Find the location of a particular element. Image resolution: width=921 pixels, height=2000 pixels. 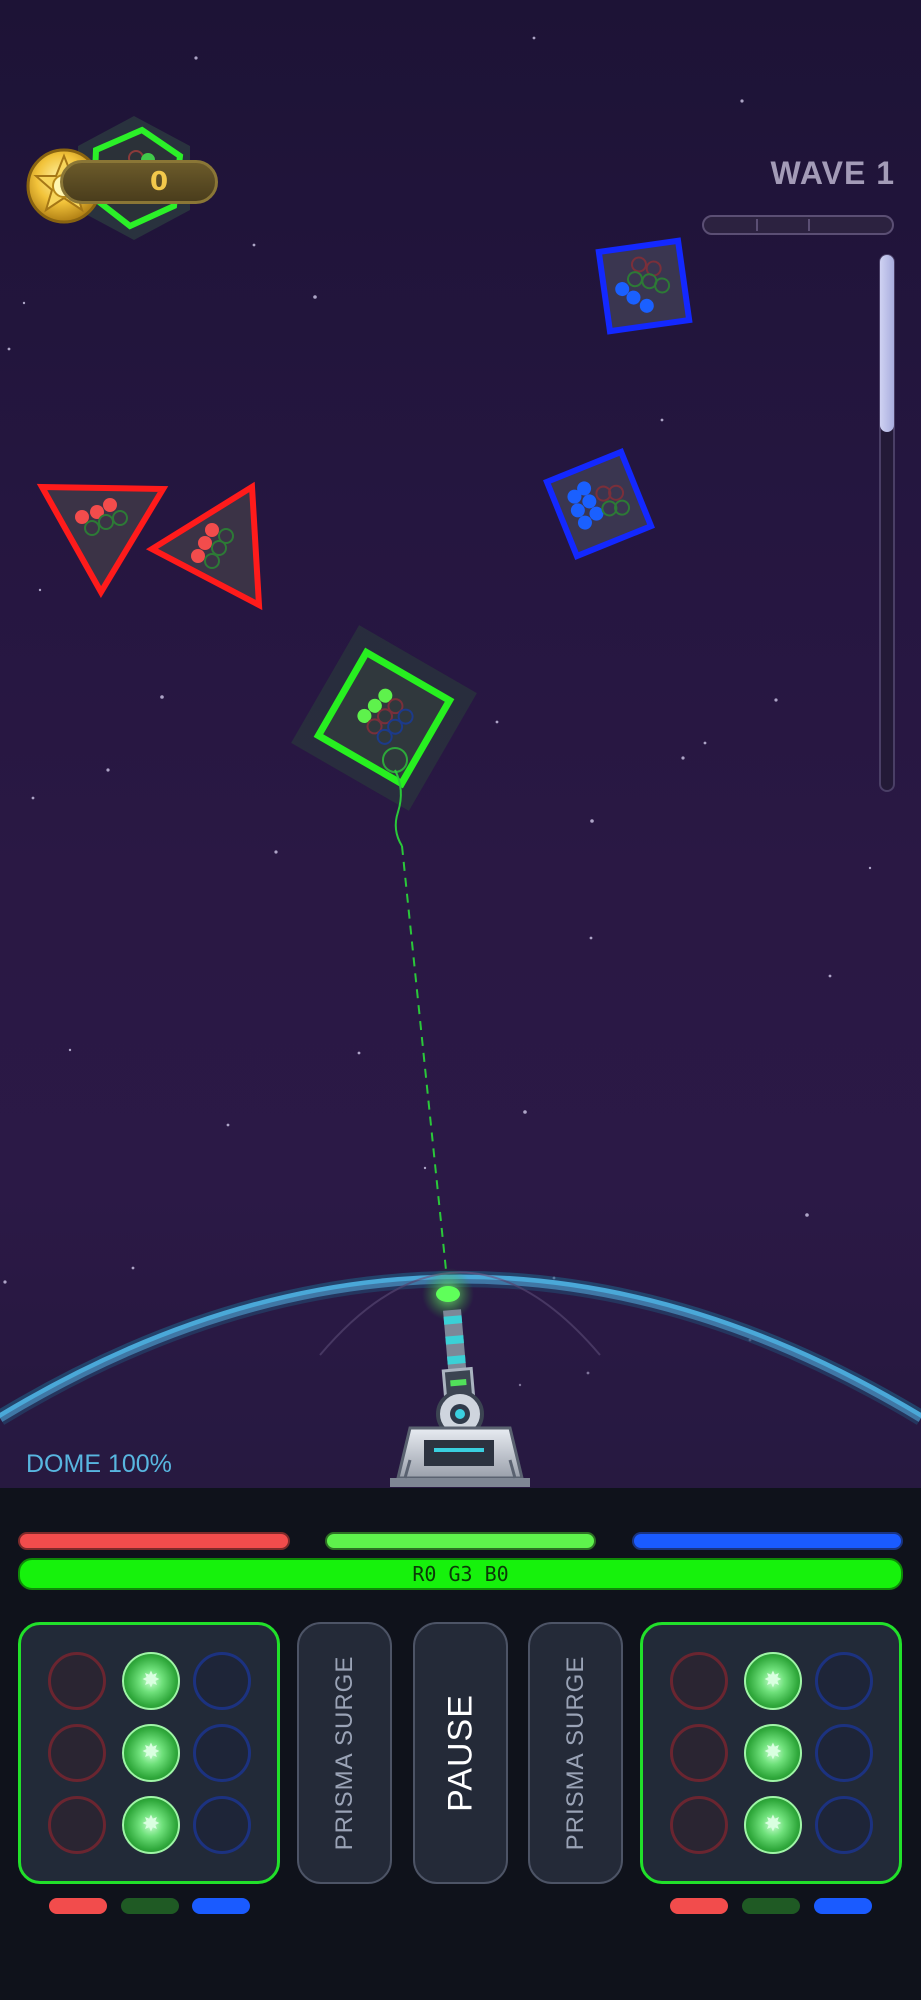

prisma-surge-button-left: PRISMA SURGE is located at coordinates (344, 1753).